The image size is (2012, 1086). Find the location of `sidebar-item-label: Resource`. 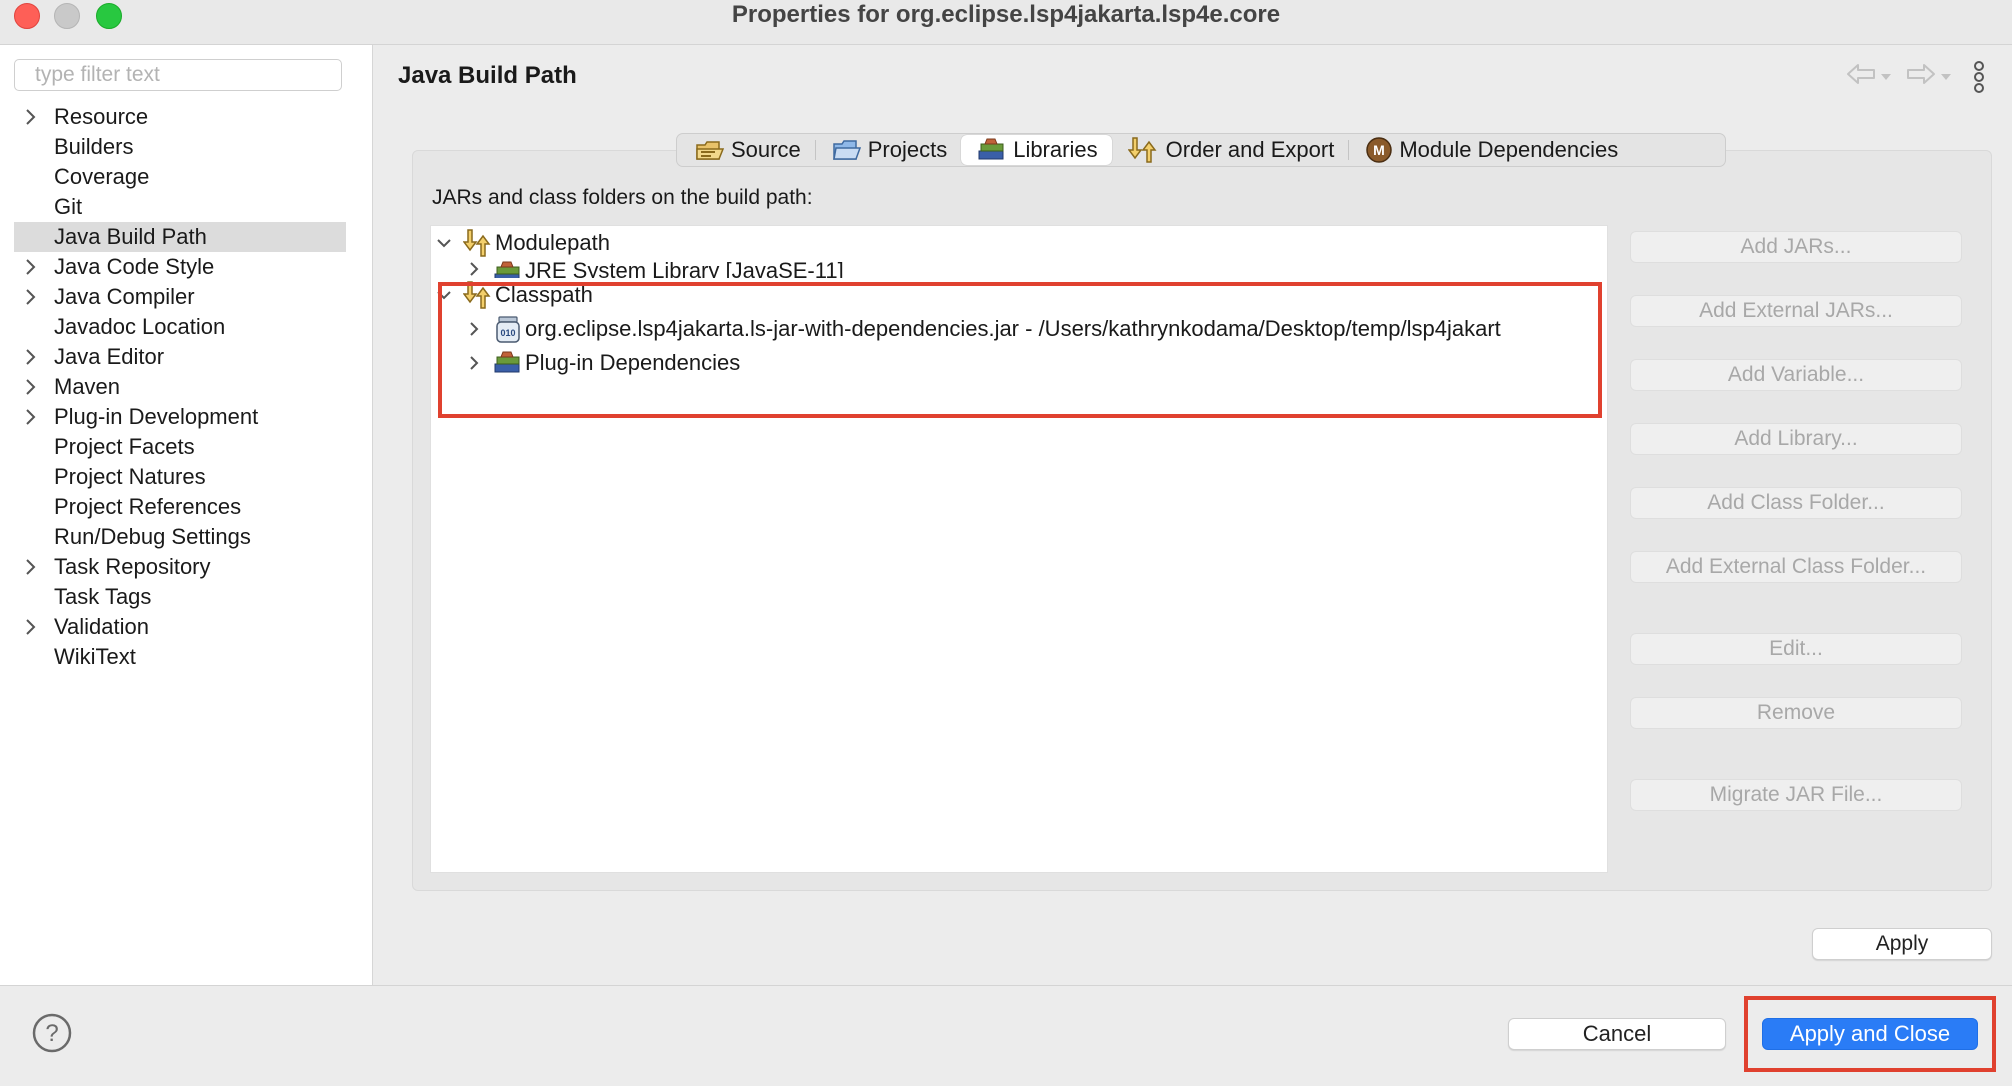

sidebar-item-label: Resource is located at coordinates (101, 116).